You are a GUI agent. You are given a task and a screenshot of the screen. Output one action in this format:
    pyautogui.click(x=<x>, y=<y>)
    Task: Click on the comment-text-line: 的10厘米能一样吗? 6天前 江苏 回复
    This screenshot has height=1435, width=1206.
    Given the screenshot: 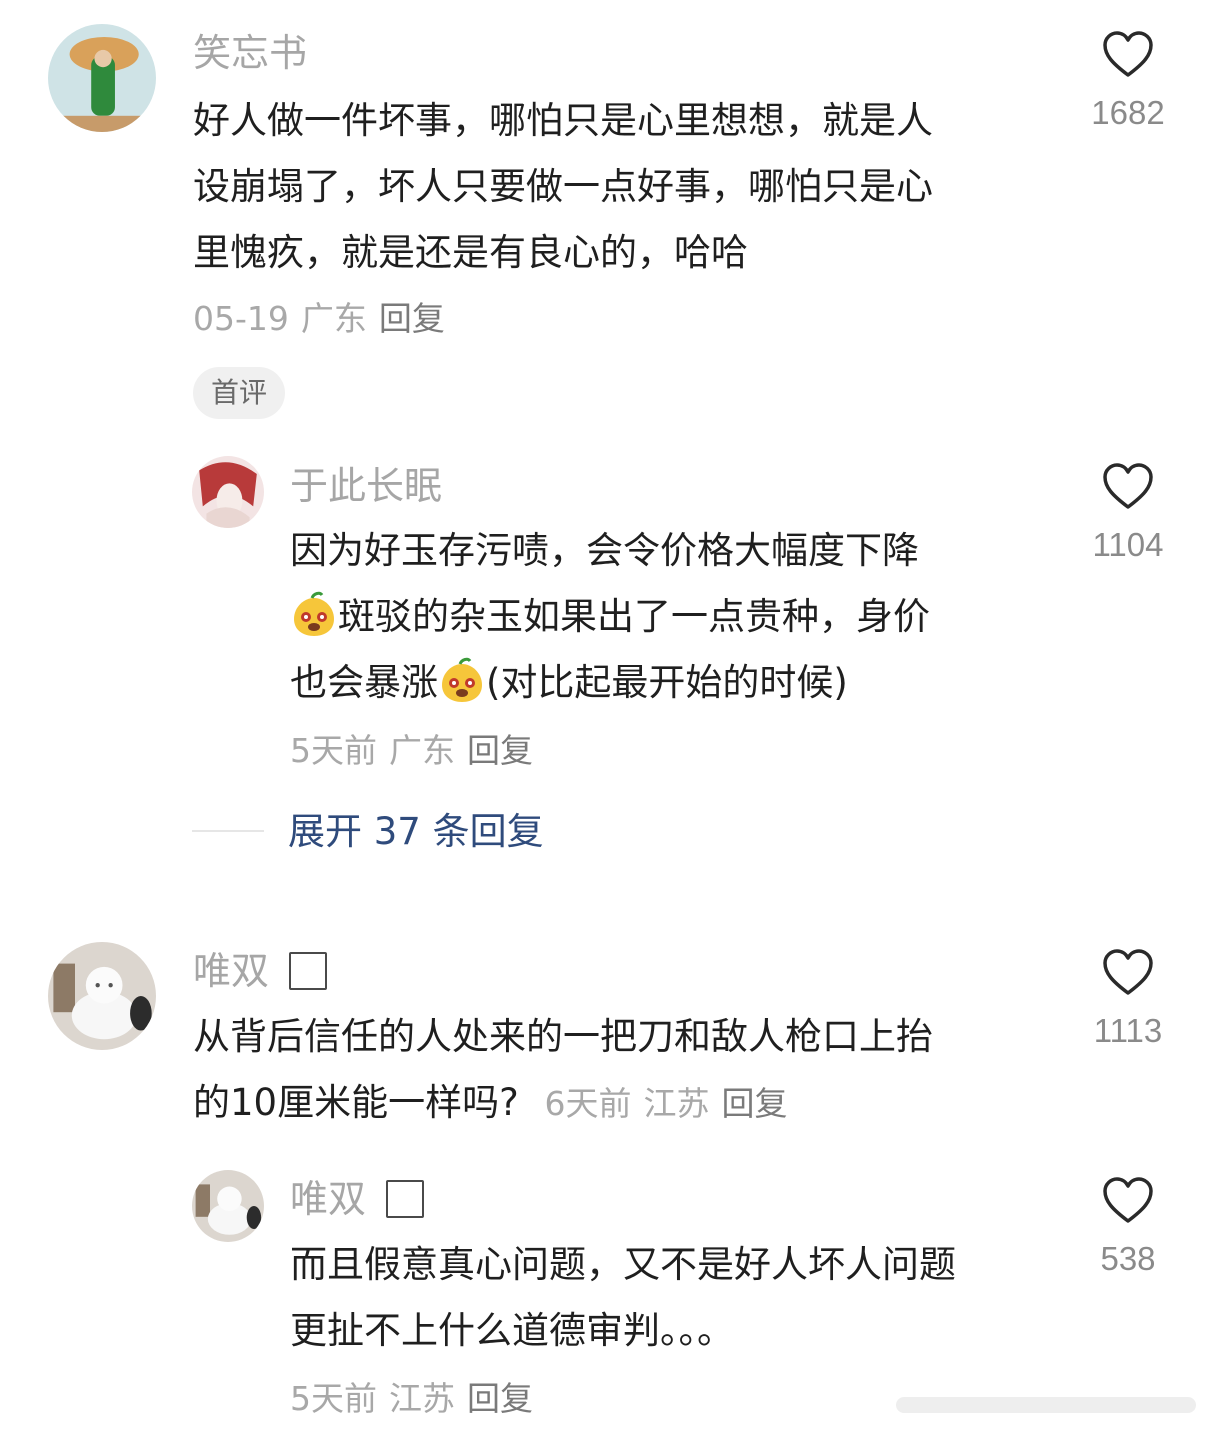 What is the action you would take?
    pyautogui.click(x=563, y=1103)
    